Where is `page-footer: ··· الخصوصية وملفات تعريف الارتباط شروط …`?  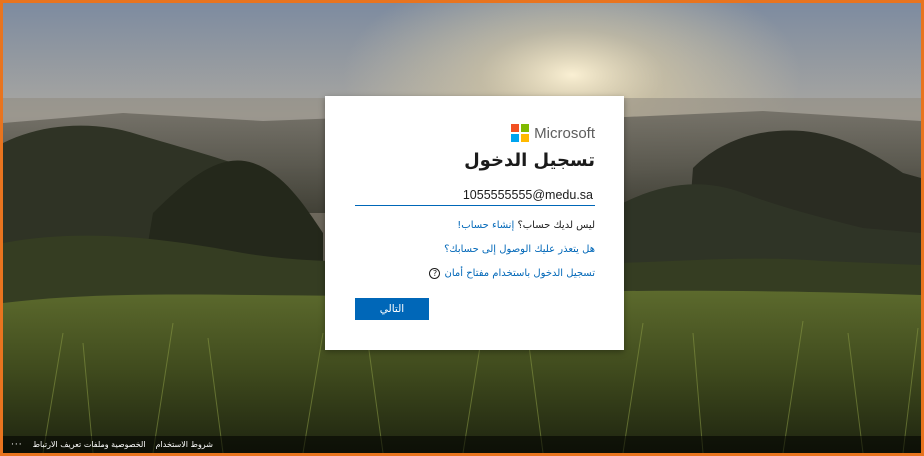 page-footer: ··· الخصوصية وملفات تعريف الارتباط شروط … is located at coordinates (462, 444).